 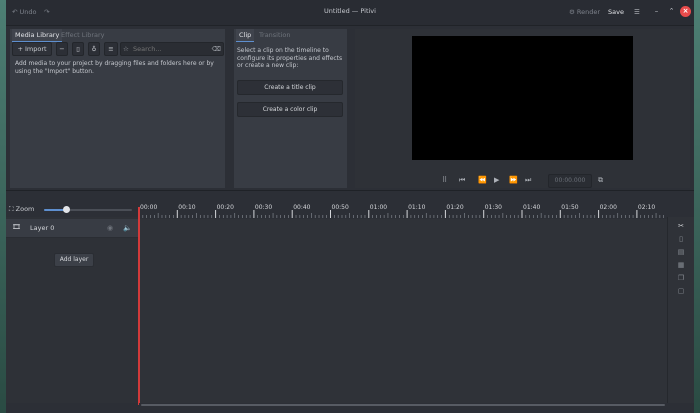 What do you see at coordinates (127, 228) in the screenshot?
I see `speaker-icon: 🔈` at bounding box center [127, 228].